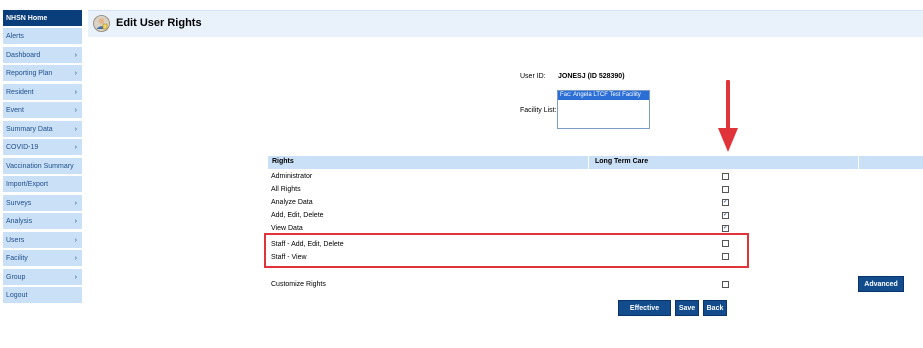 The image size is (923, 348). I want to click on sidebar-item-label: Users, so click(15, 240).